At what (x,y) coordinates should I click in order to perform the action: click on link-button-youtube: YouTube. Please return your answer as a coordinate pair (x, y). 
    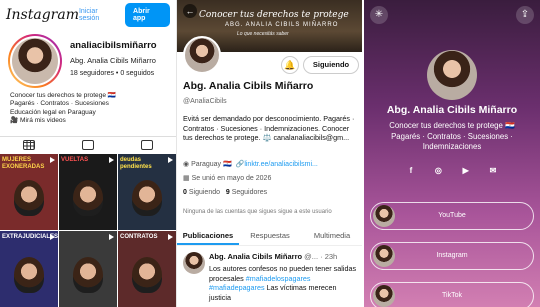
    Looking at the image, I should click on (452, 216).